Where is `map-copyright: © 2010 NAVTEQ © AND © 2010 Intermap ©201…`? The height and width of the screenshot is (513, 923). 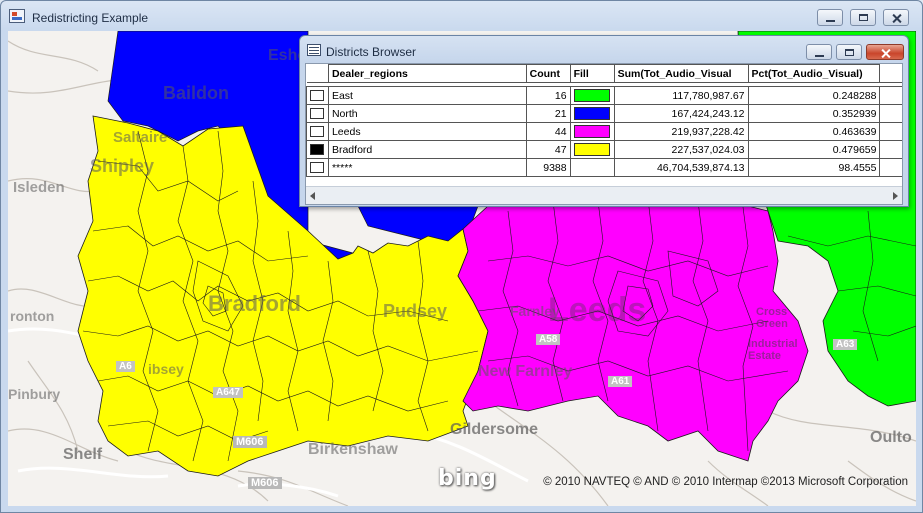
map-copyright: © 2010 NAVTEQ © AND © 2010 Intermap ©201… is located at coordinates (725, 482).